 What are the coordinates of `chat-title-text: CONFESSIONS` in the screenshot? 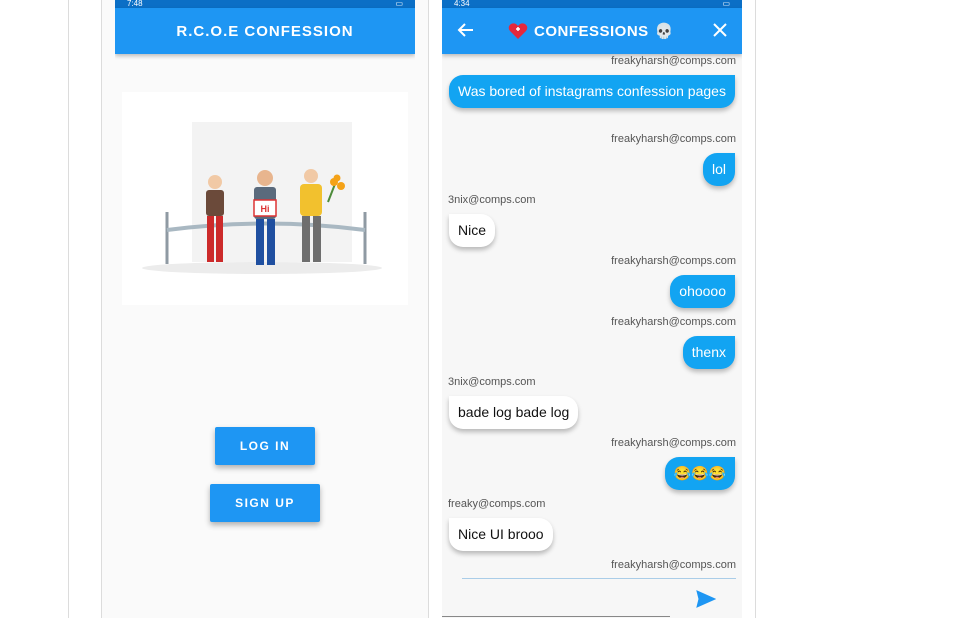 It's located at (591, 31).